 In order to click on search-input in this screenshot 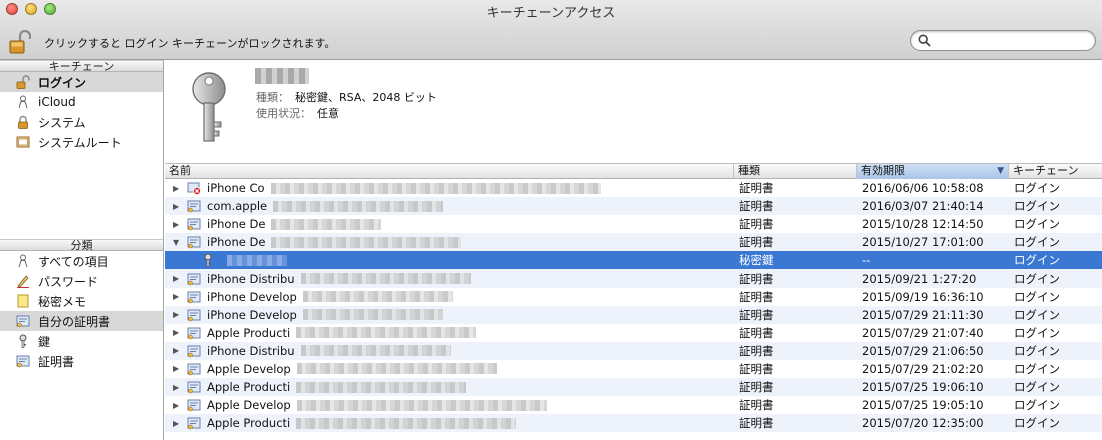, I will do `click(1010, 40)`.